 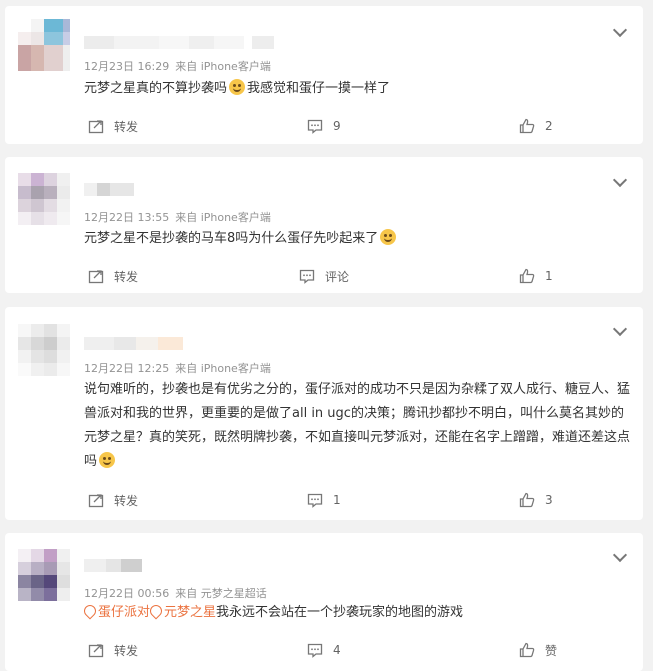 What do you see at coordinates (356, 613) in the screenshot?
I see `comment-text: 蛋仔派对 元梦之星我永远不会站在一个抄袭玩家的地图的游戏` at bounding box center [356, 613].